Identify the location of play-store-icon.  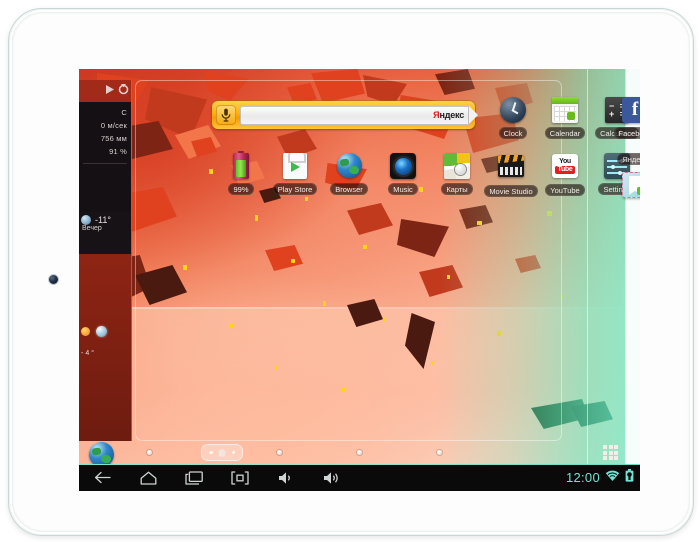
(295, 167).